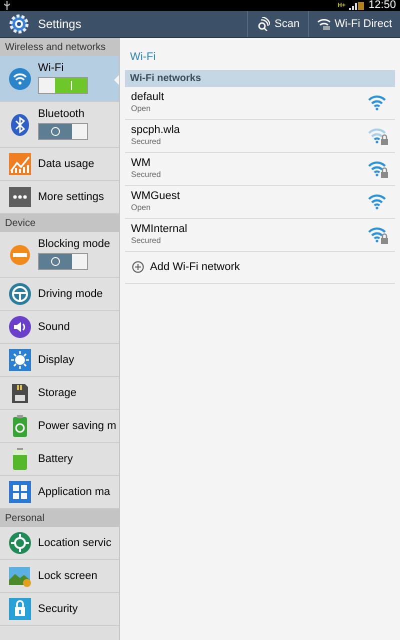 This screenshot has width=400, height=640. I want to click on scan-icon, so click(263, 24).